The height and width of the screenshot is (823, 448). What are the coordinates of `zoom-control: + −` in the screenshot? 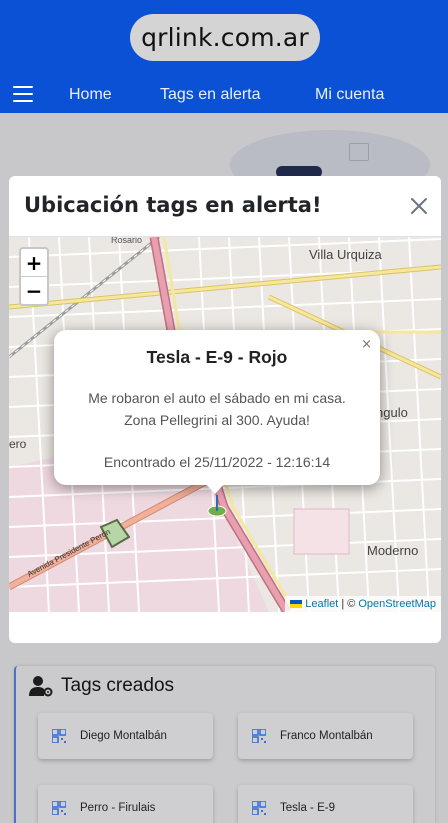 It's located at (34, 276).